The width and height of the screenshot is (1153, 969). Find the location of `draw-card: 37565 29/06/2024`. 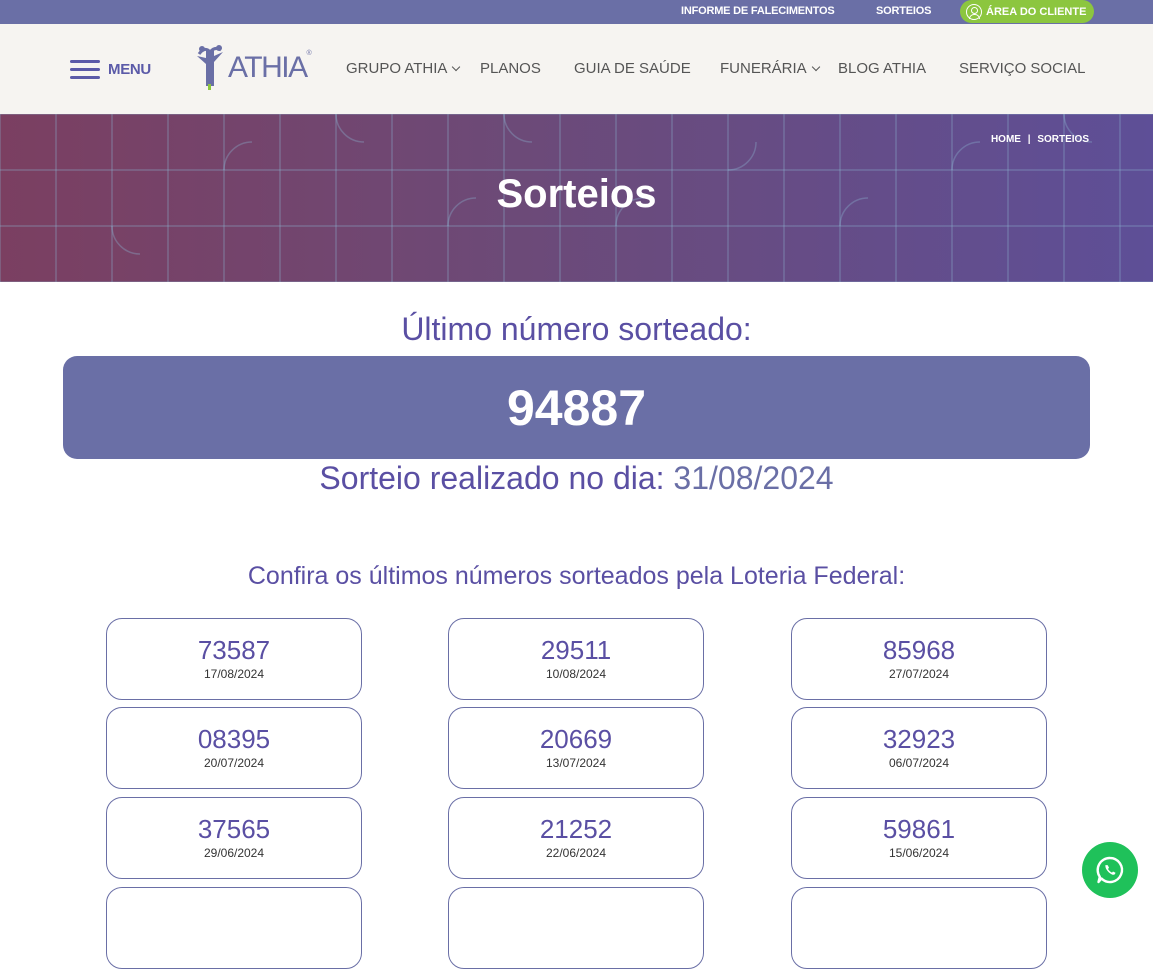

draw-card: 37565 29/06/2024 is located at coordinates (234, 838).